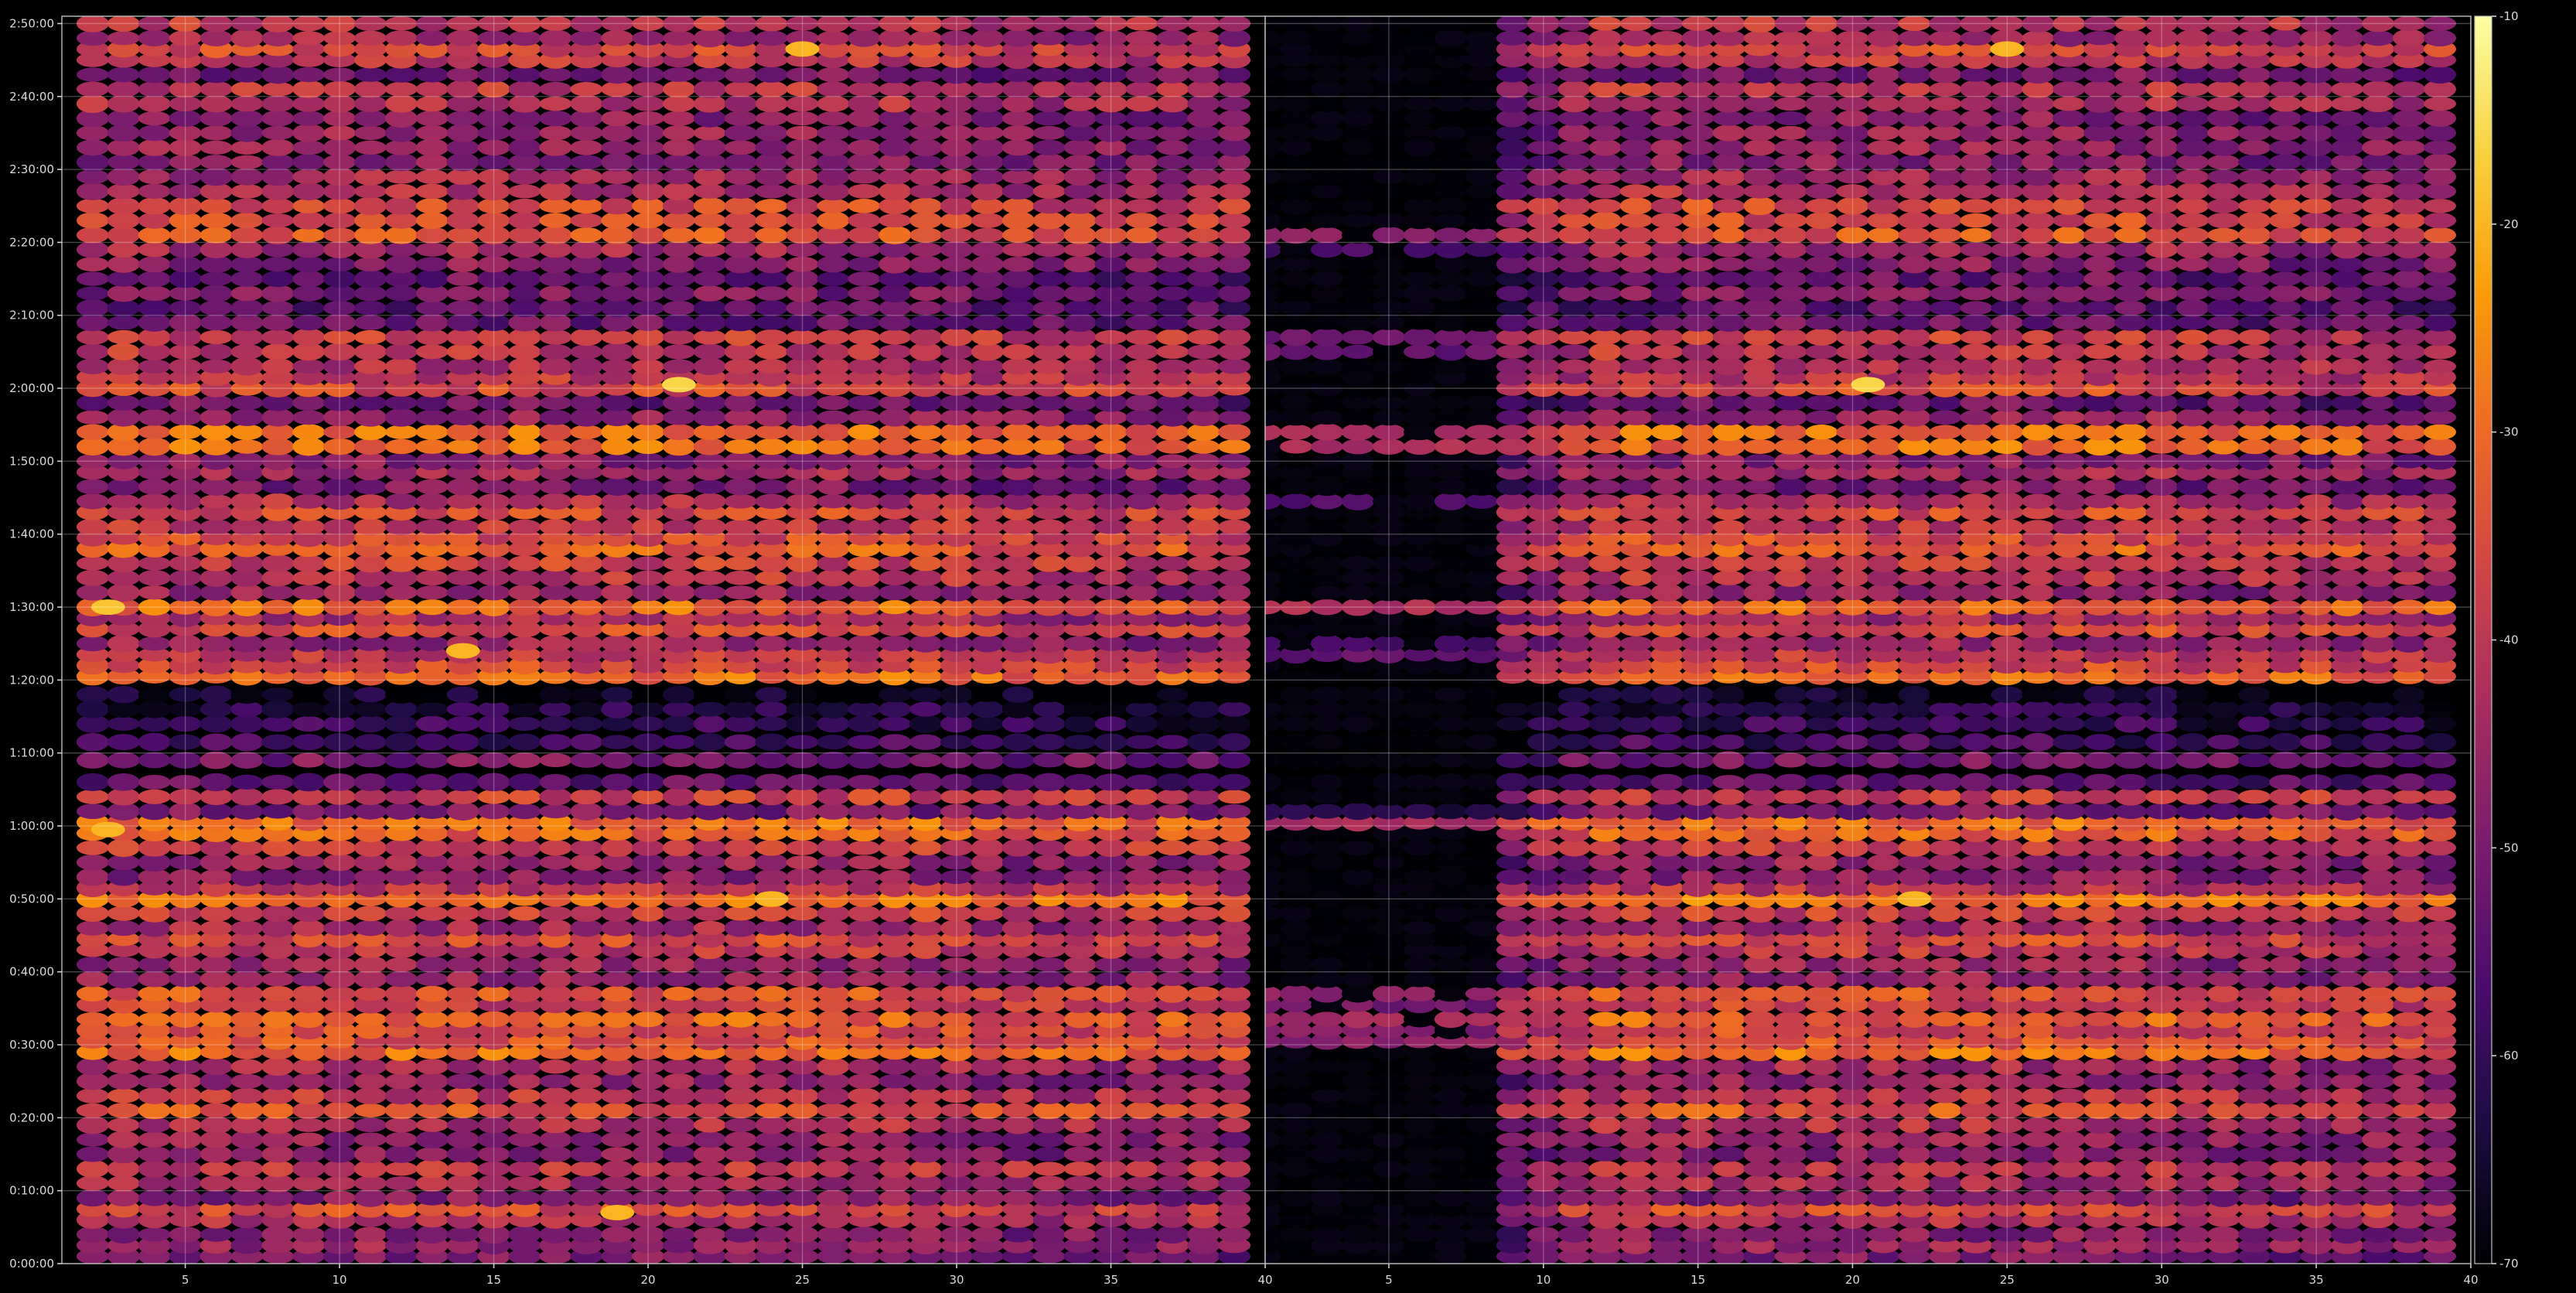 The height and width of the screenshot is (1293, 2576). Describe the element at coordinates (1111, 1280) in the screenshot. I see `x-tick-label: 35` at that location.